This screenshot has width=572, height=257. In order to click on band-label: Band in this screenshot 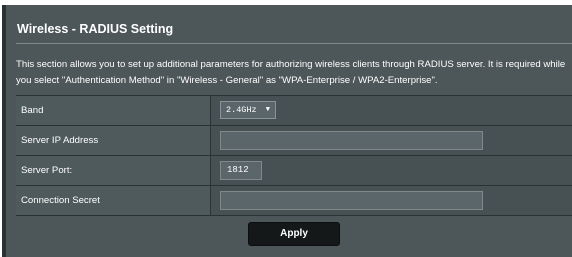, I will do `click(113, 110)`.